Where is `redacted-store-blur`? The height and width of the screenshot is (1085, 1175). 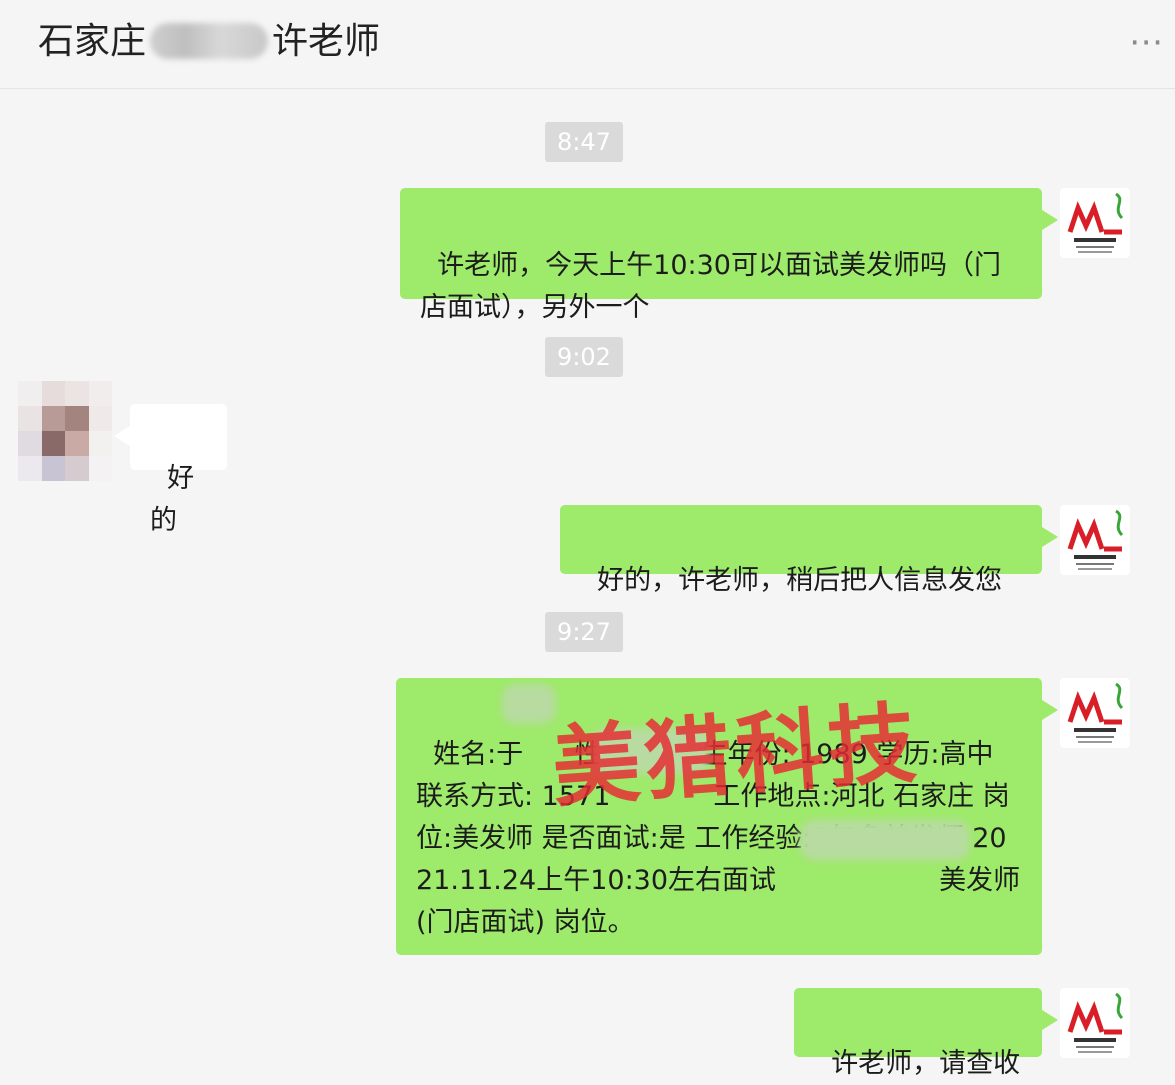 redacted-store-blur is located at coordinates (885, 840).